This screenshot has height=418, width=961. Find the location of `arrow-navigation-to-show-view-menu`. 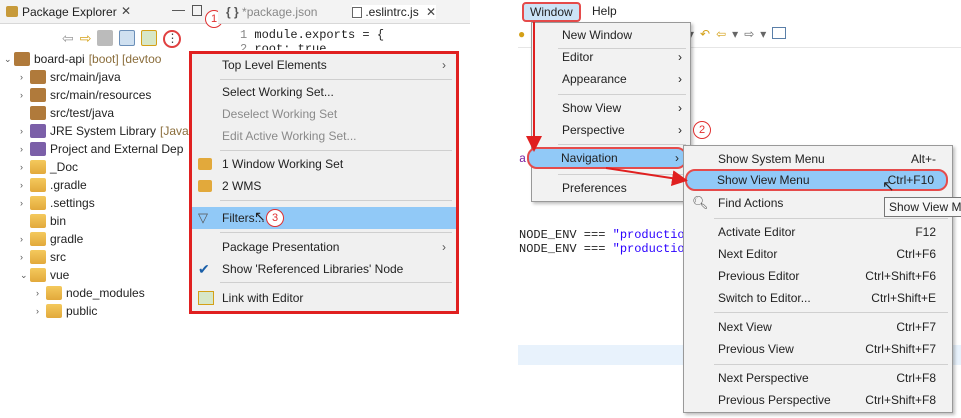

arrow-navigation-to-show-view-menu is located at coordinates (646, 177).